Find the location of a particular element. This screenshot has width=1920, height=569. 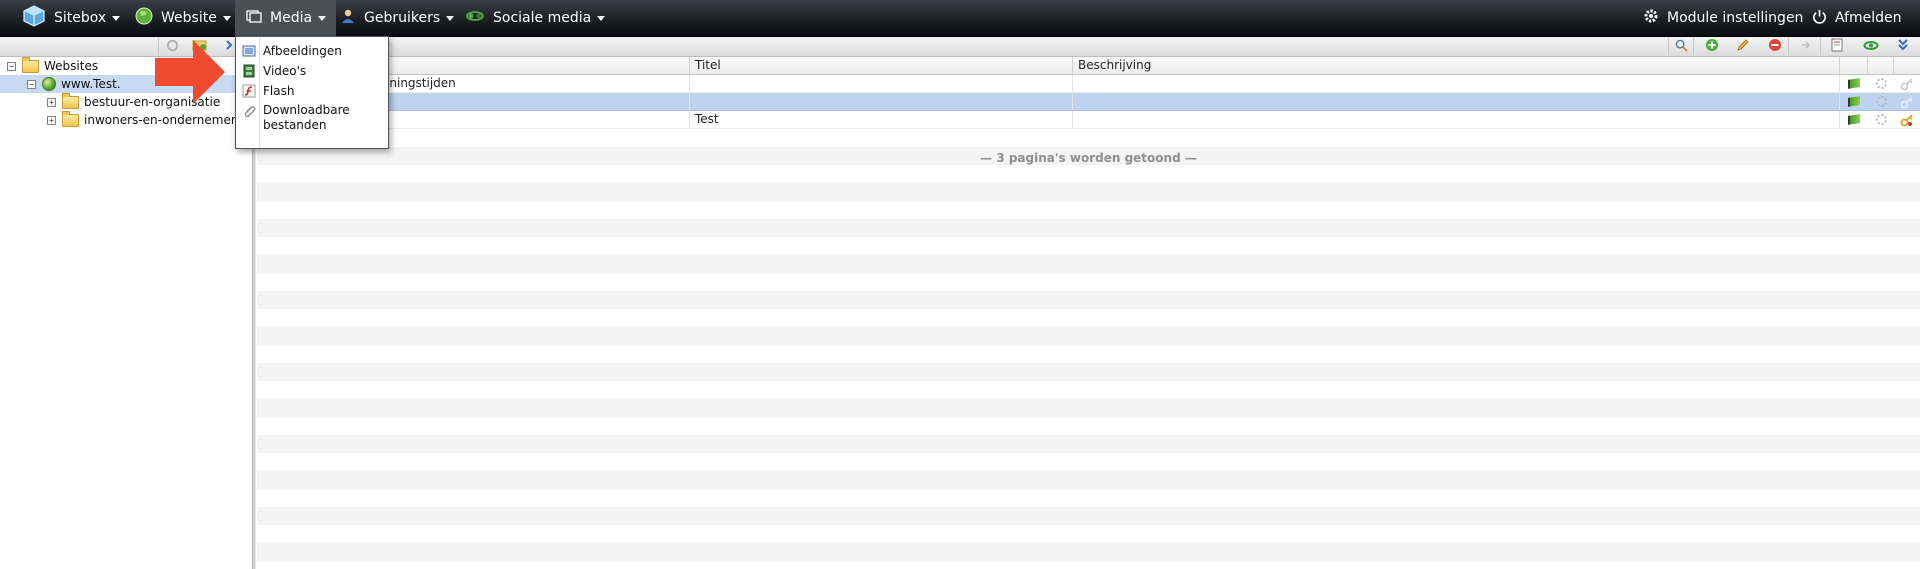

menu-item-label: Afbeeldingen is located at coordinates (302, 51).